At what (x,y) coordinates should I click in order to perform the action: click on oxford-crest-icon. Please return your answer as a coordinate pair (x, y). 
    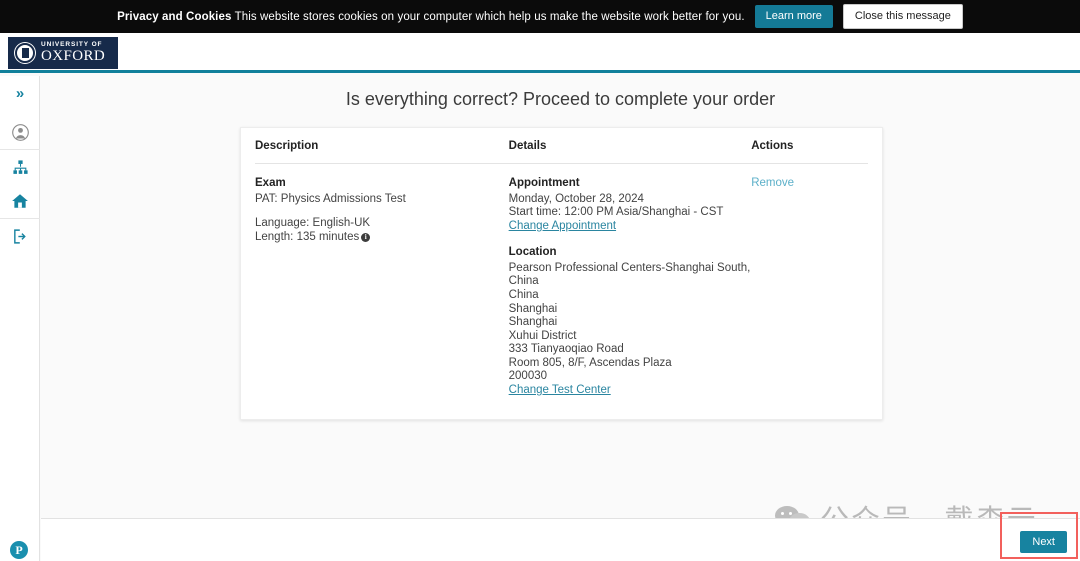
    Looking at the image, I should click on (25, 53).